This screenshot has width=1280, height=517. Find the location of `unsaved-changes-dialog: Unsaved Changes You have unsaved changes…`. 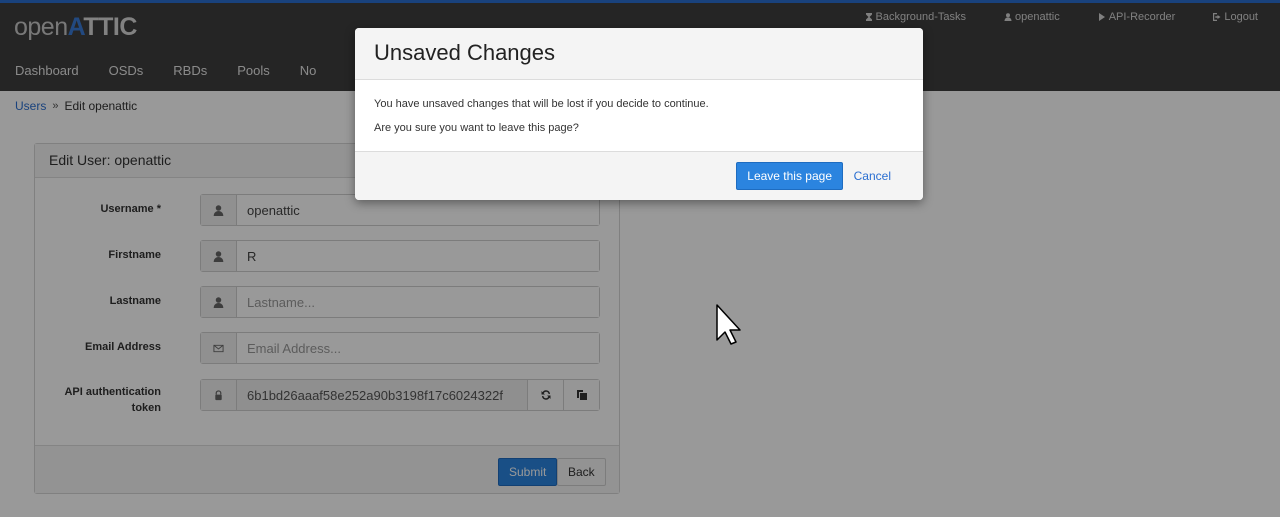

unsaved-changes-dialog: Unsaved Changes You have unsaved changes… is located at coordinates (639, 114).